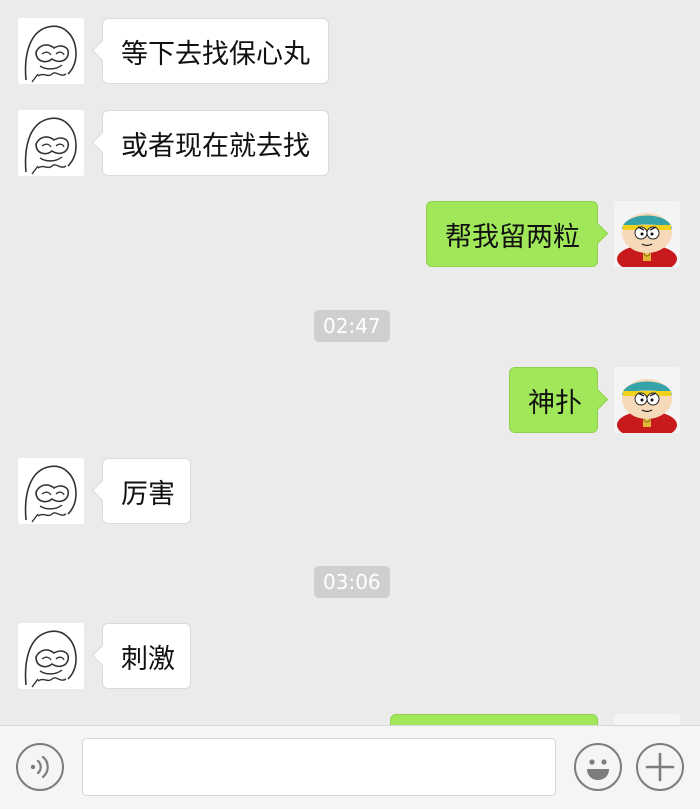 This screenshot has width=700, height=809. Describe the element at coordinates (319, 767) in the screenshot. I see `message-input` at that location.